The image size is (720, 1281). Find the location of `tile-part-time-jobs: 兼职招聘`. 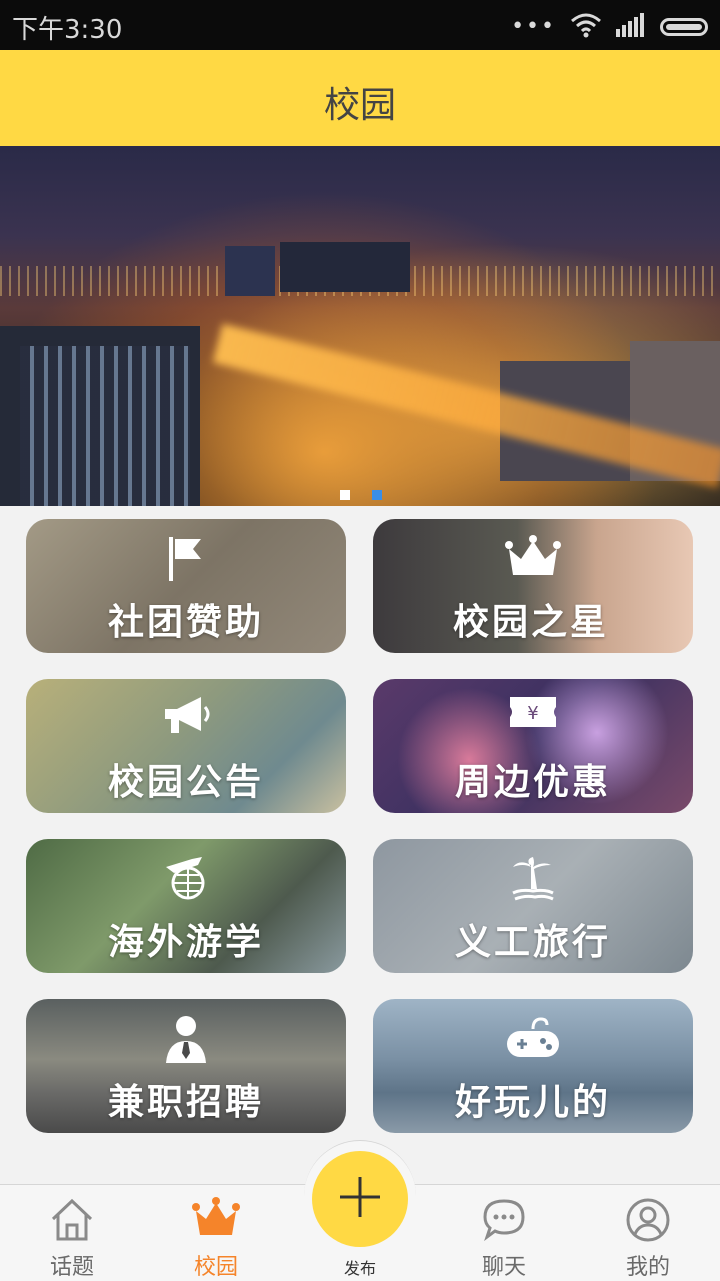

tile-part-time-jobs: 兼职招聘 is located at coordinates (186, 1066).